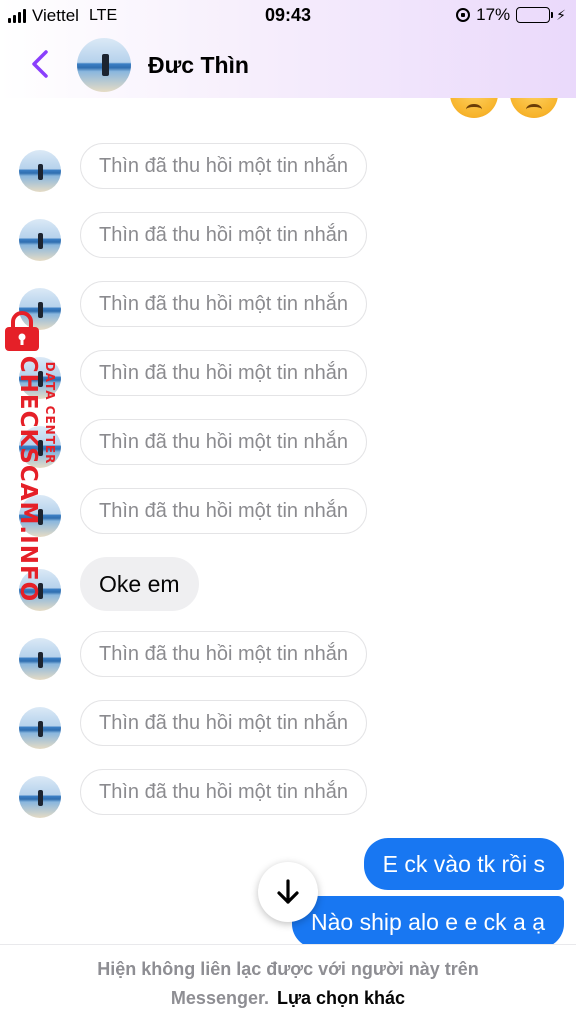  Describe the element at coordinates (139, 584) in the screenshot. I see `incoming-message: Oke em` at that location.